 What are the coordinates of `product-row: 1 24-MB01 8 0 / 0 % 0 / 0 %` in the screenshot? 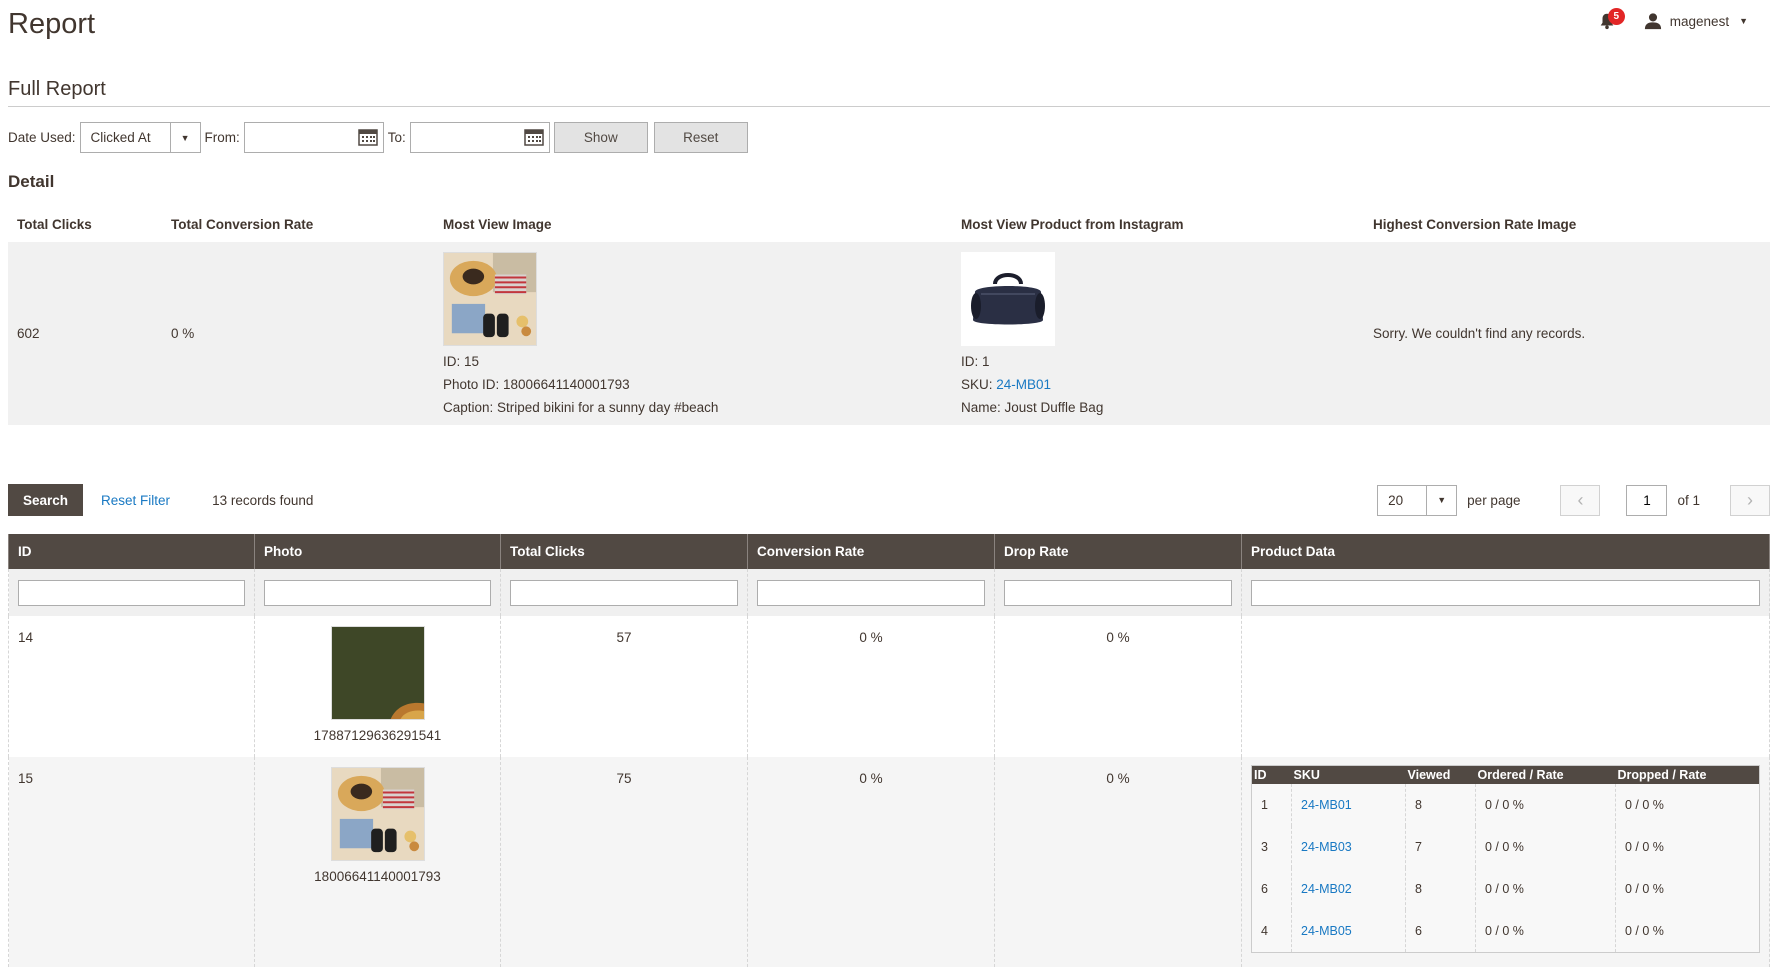 It's located at (1505, 804).